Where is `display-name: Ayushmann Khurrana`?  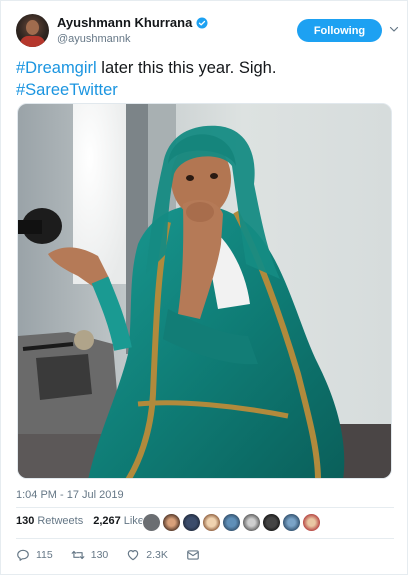
display-name: Ayushmann Khurrana is located at coordinates (124, 22).